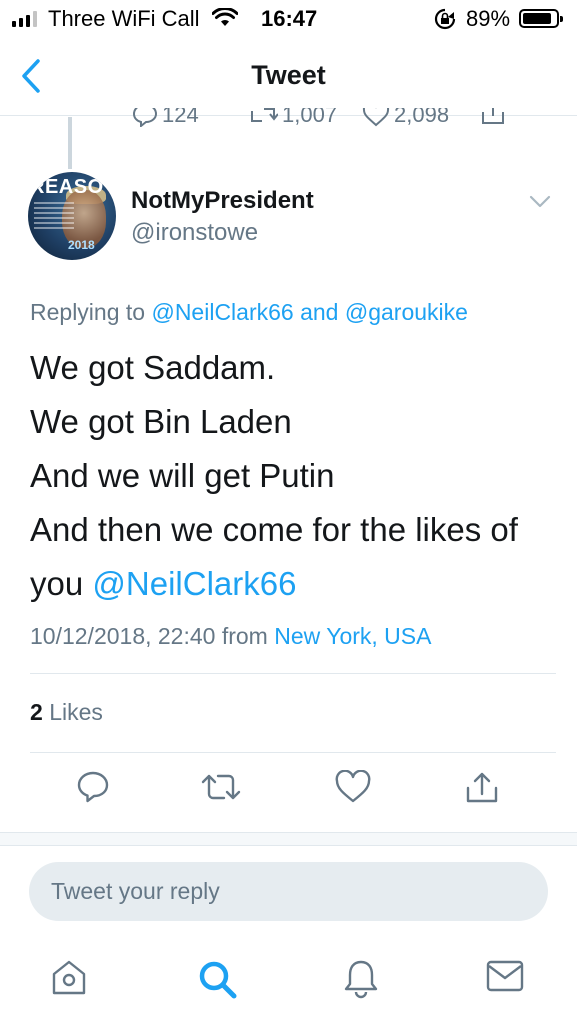 The width and height of the screenshot is (577, 1024). Describe the element at coordinates (406, 312) in the screenshot. I see `replying-mention-2: @garoukike` at that location.